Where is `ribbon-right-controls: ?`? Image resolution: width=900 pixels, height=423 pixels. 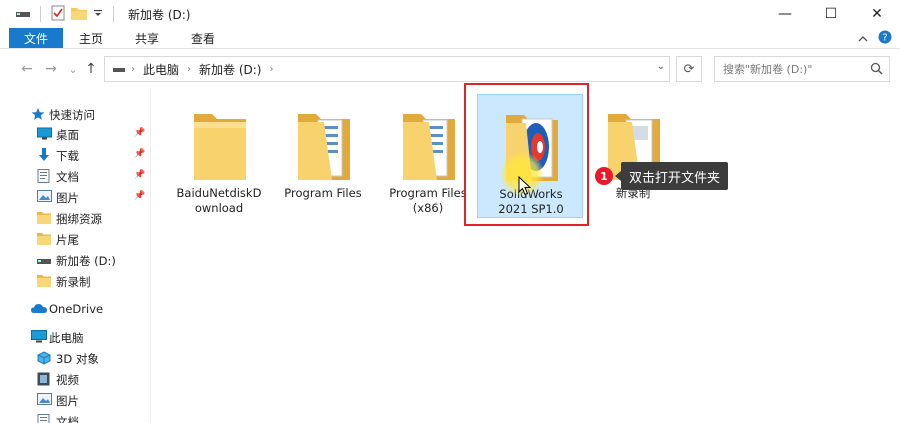 ribbon-right-controls: ? is located at coordinates (875, 38).